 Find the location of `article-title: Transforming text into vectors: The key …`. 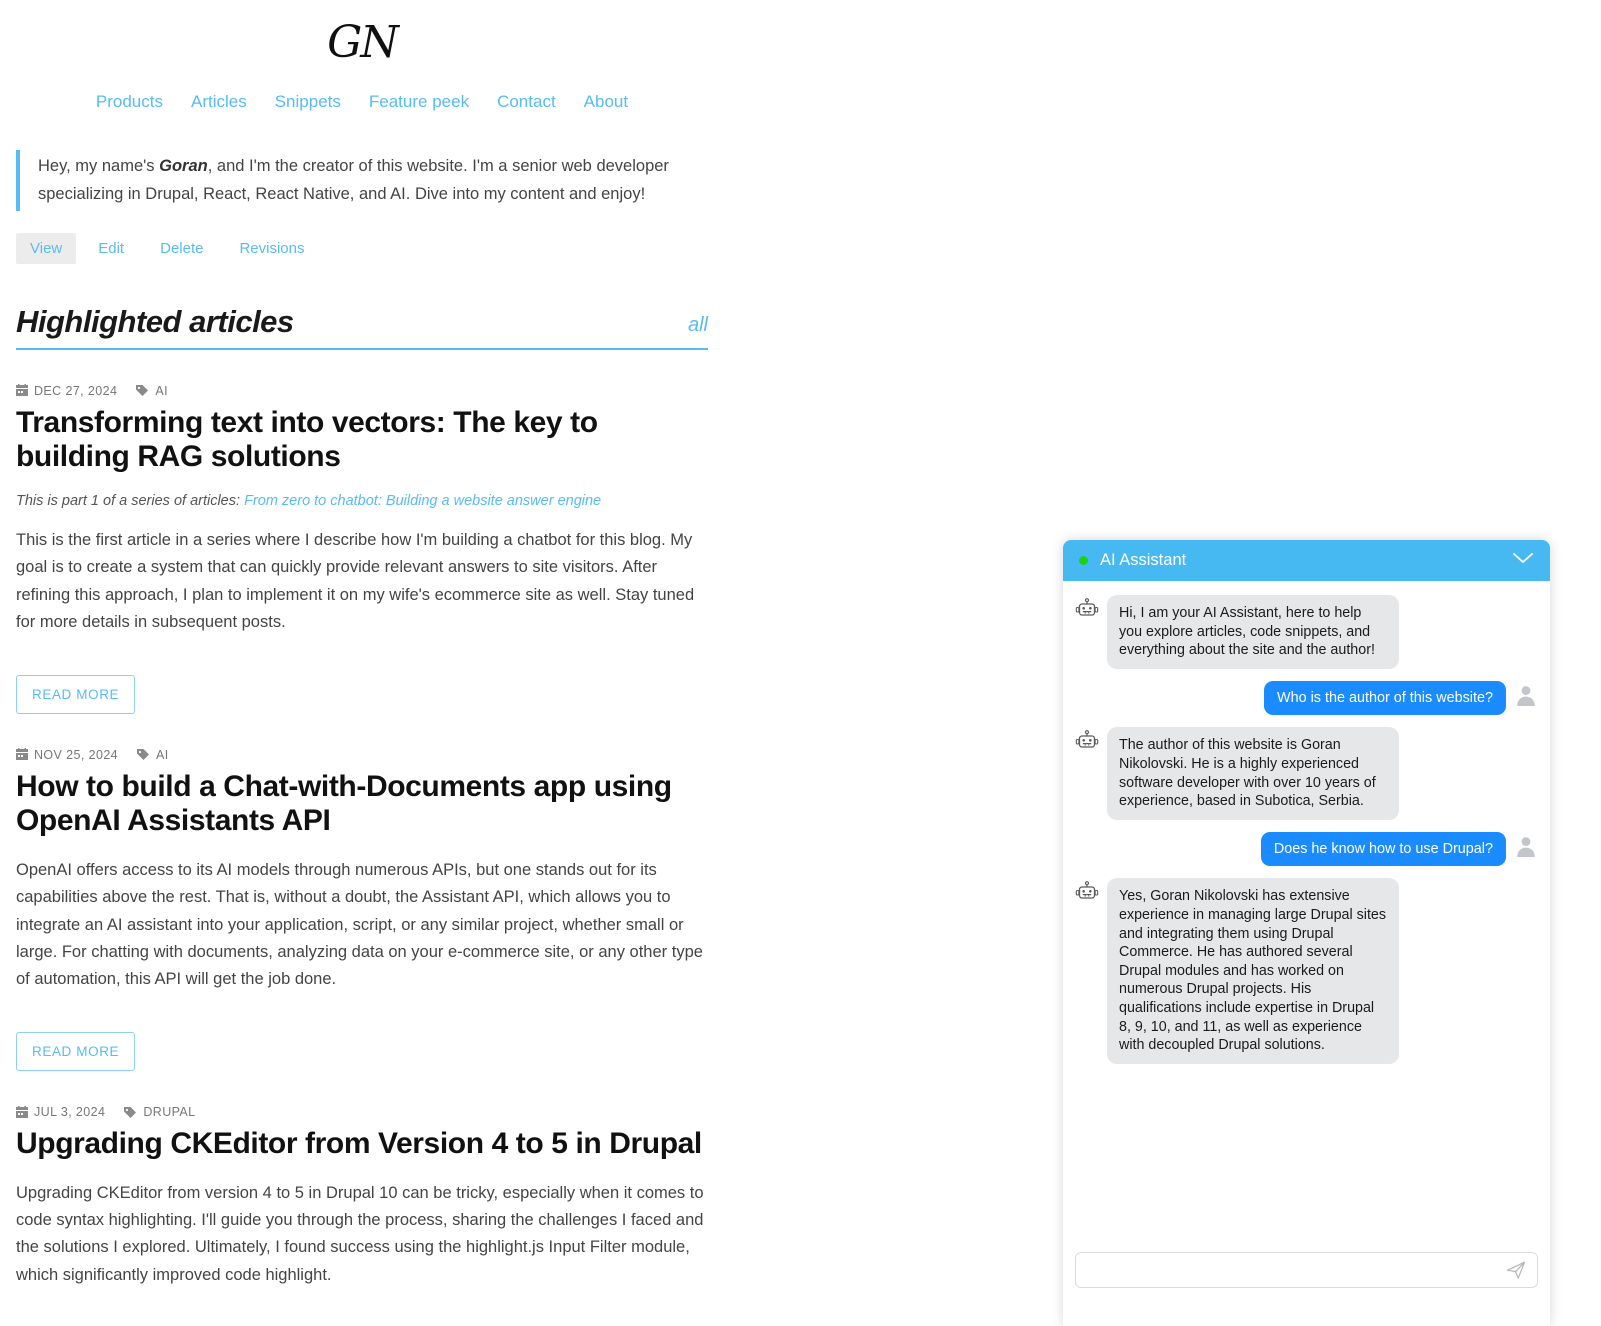

article-title: Transforming text into vectors: The key … is located at coordinates (362, 440).